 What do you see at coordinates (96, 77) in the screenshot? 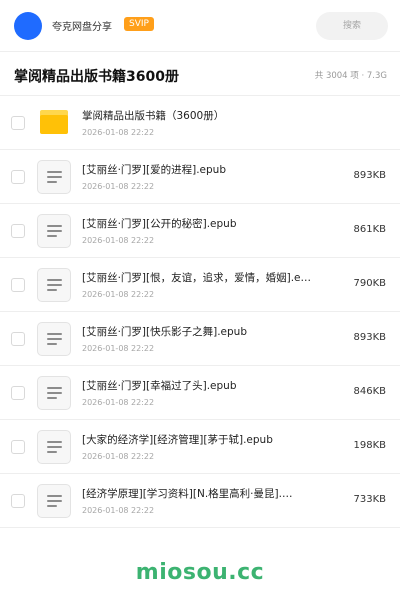
I see `page-title: 掌阅精品出版书籍3600册` at bounding box center [96, 77].